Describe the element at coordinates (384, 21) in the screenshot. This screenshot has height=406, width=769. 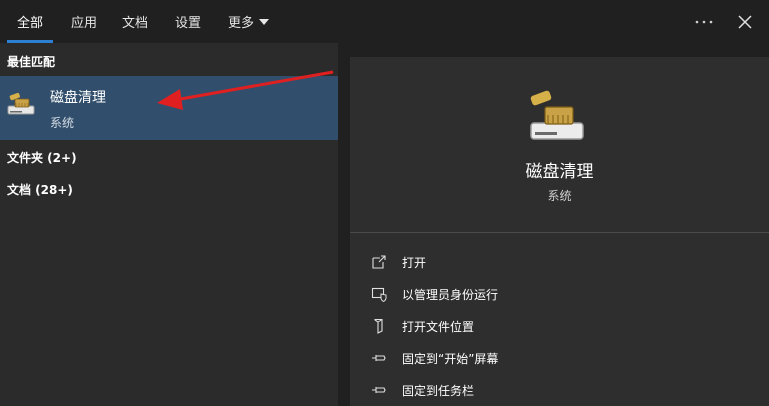
I see `search-tab-bar: 全部 应用 文档 设置 更多` at that location.